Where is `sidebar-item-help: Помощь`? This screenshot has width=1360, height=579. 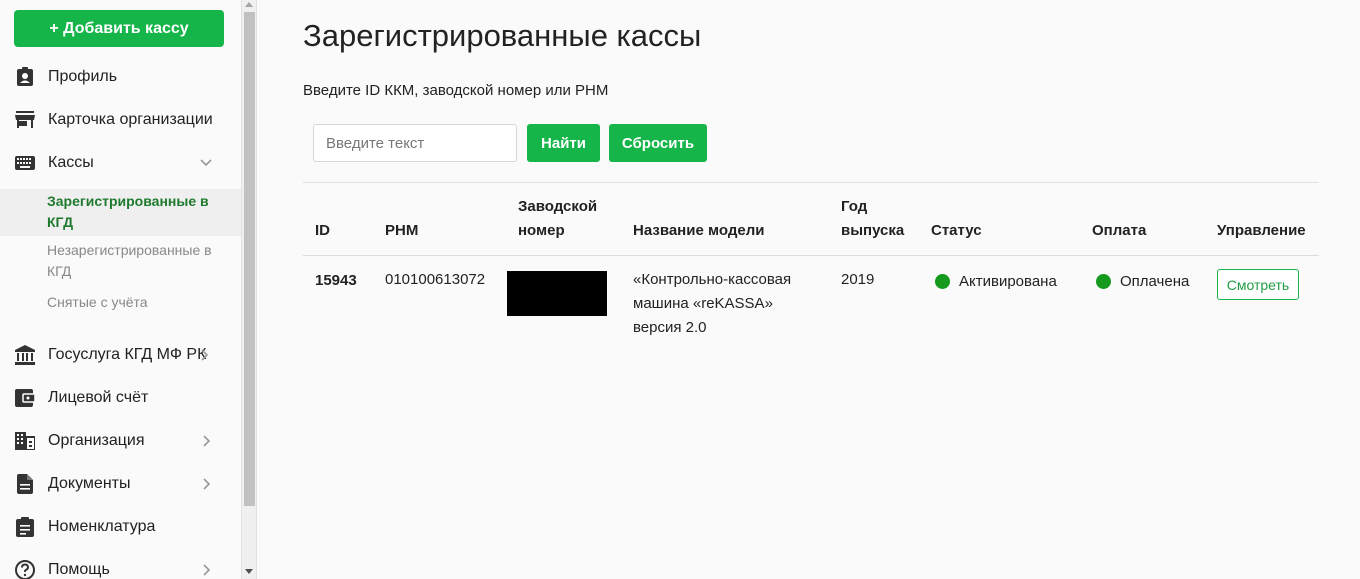
sidebar-item-help: Помощь is located at coordinates (120, 564).